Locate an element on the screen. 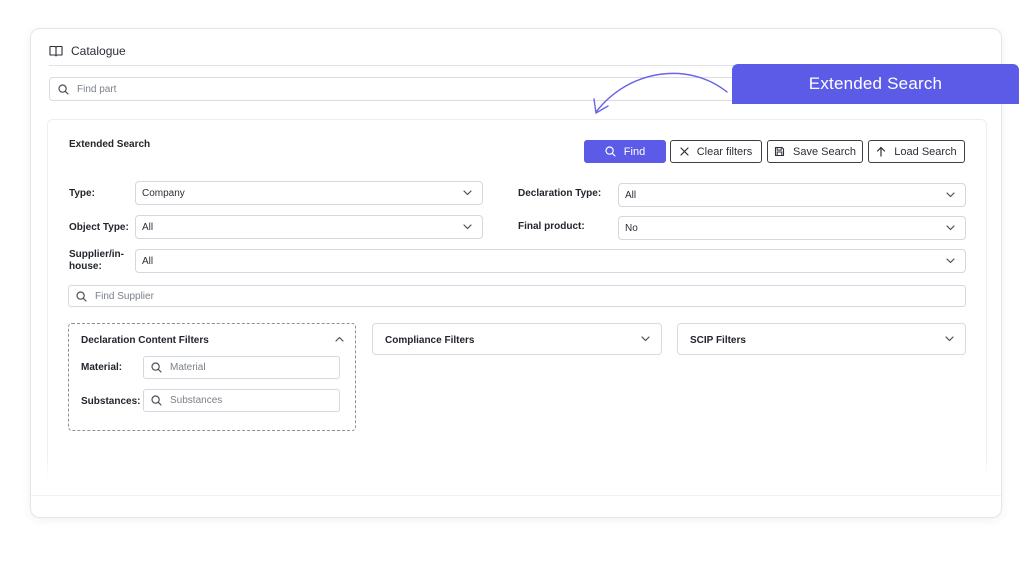 The image size is (1024, 576). scip-filters: SCIP Filters is located at coordinates (821, 339).